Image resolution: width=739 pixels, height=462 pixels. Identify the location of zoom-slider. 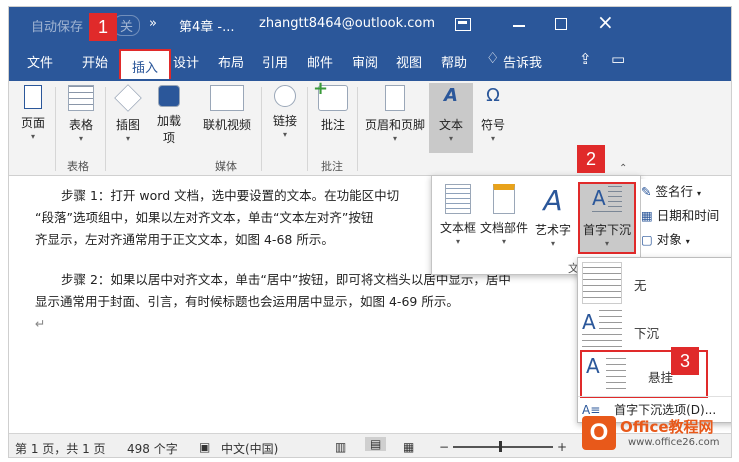
(503, 446).